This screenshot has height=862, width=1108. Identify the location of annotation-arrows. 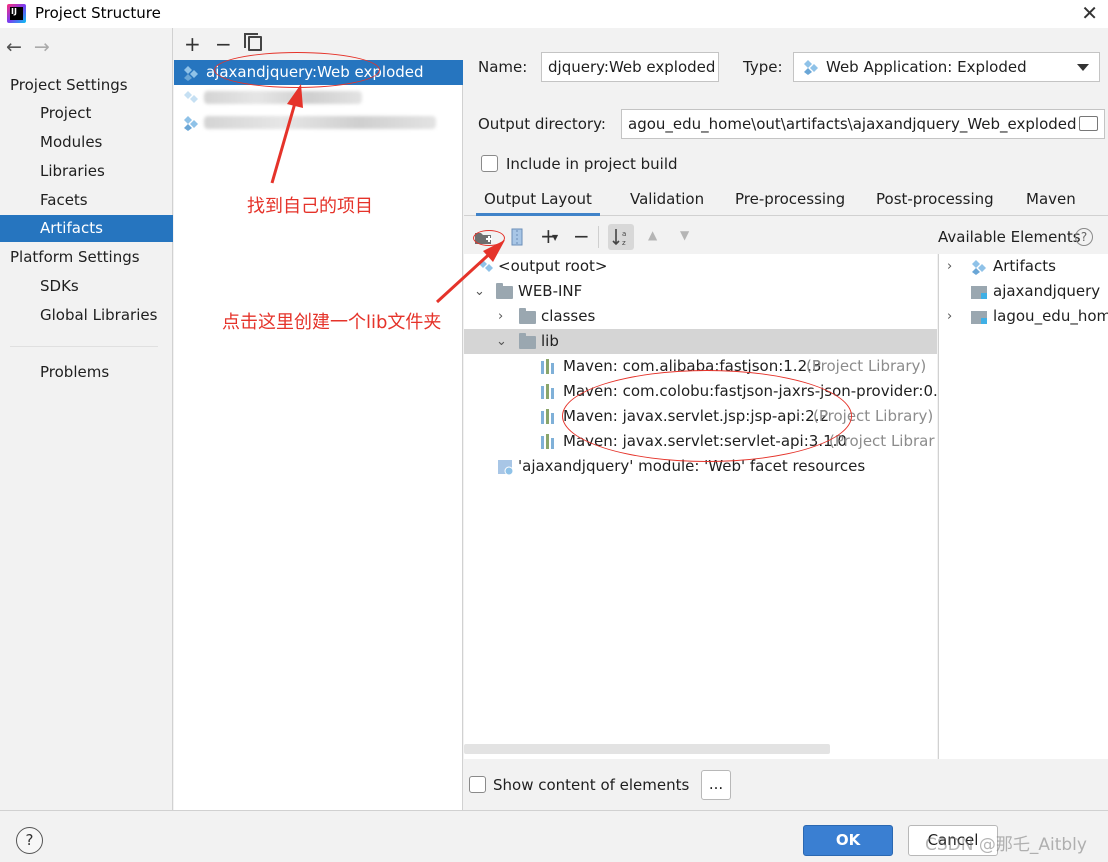
(387, 194).